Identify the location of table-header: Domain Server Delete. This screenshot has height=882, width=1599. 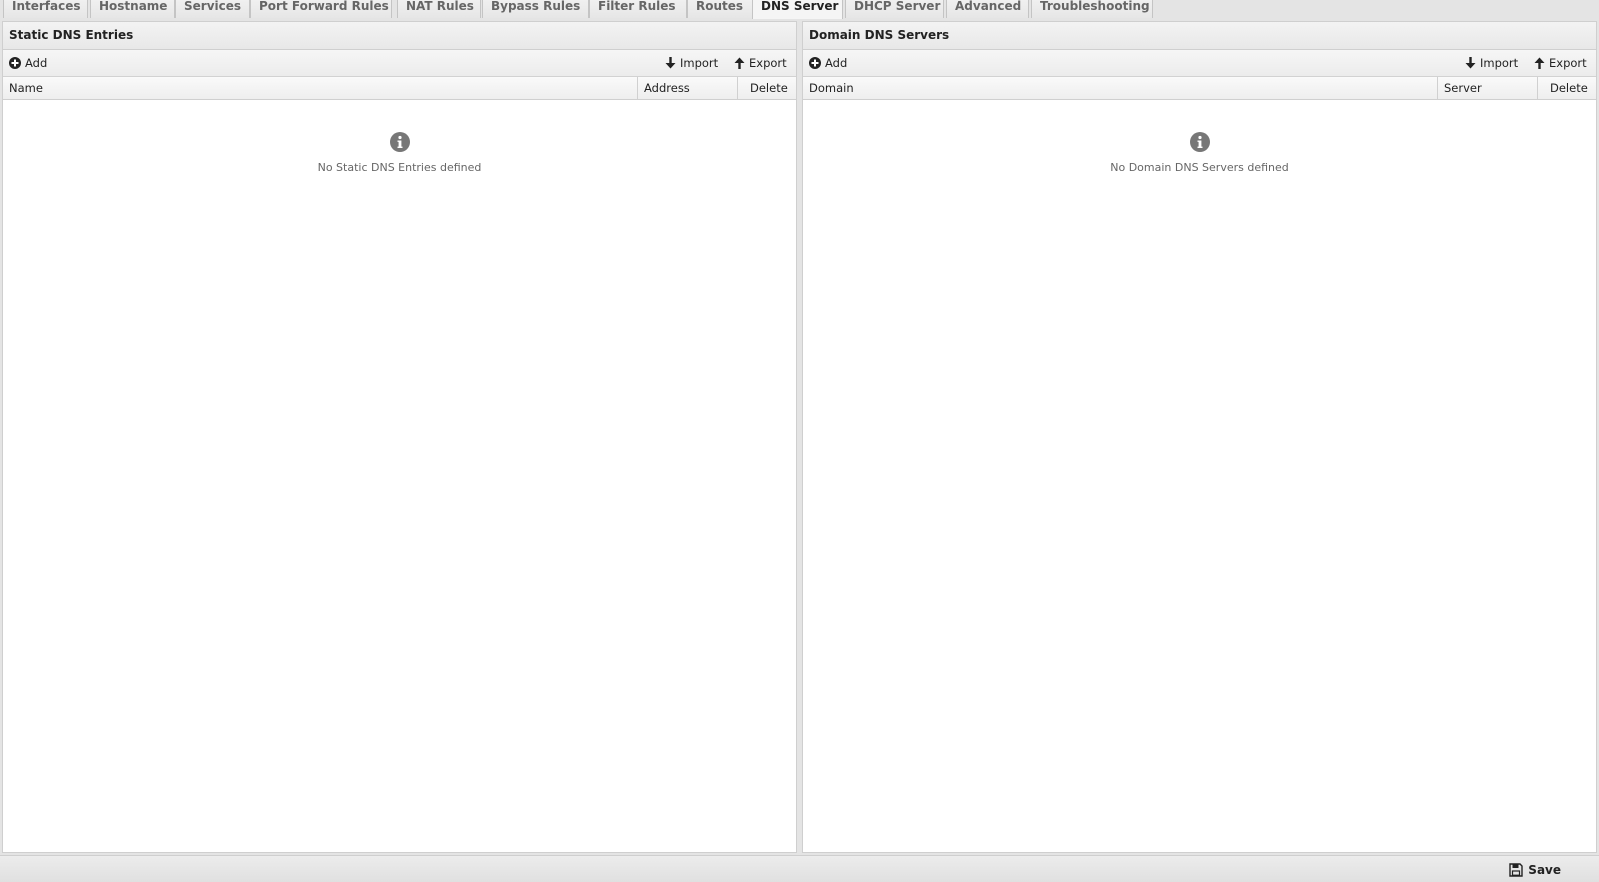
(1199, 88).